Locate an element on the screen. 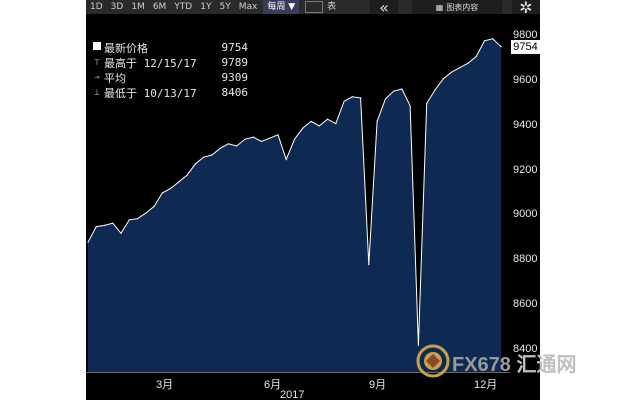  last-price-swatch-icon is located at coordinates (97, 47).